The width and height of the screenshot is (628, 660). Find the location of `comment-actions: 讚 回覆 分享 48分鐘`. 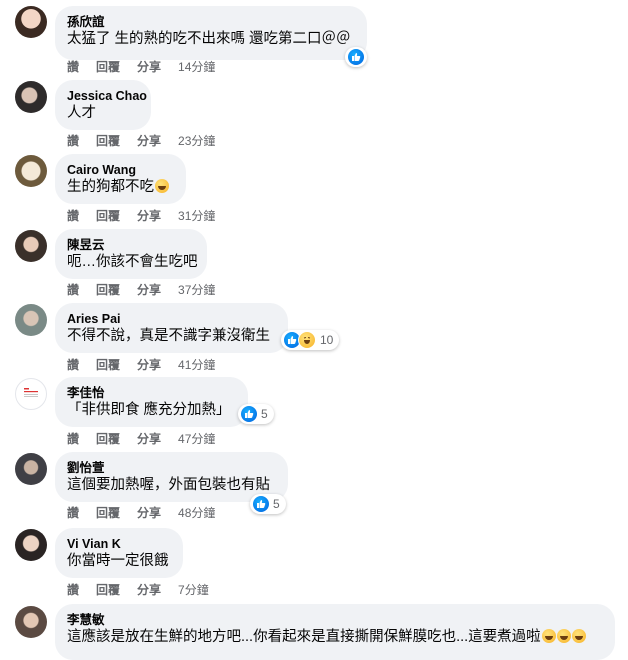

comment-actions: 讚 回覆 分享 48分鐘 is located at coordinates (149, 513).